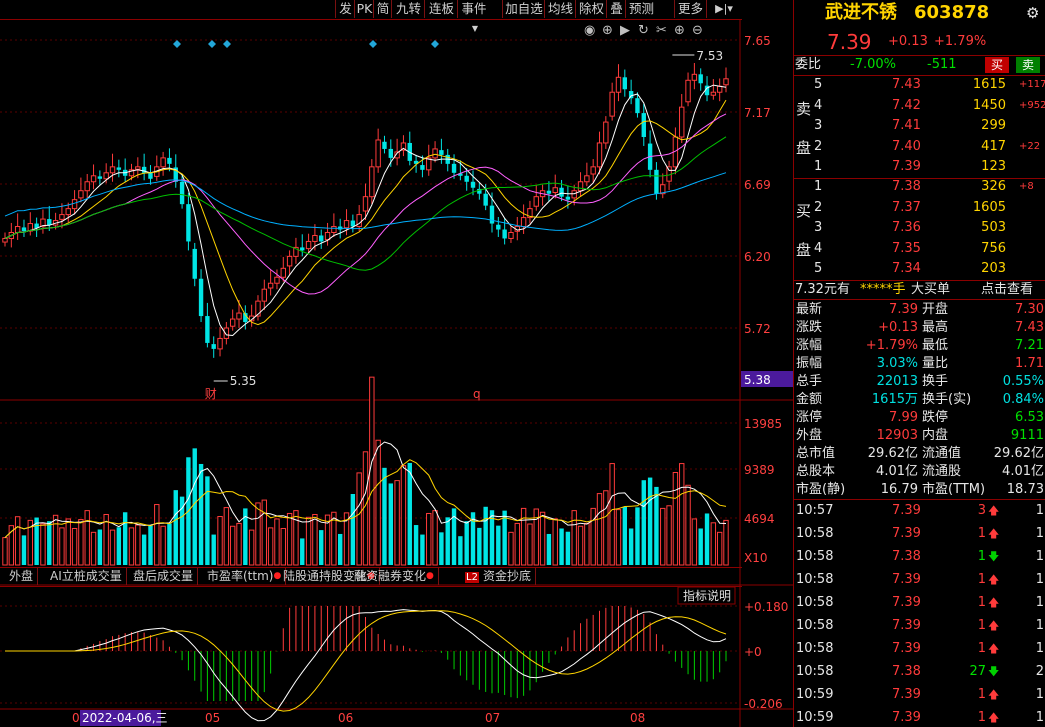 This screenshot has height=727, width=1045. I want to click on arrow-up-icon: 🡅, so click(994, 648).